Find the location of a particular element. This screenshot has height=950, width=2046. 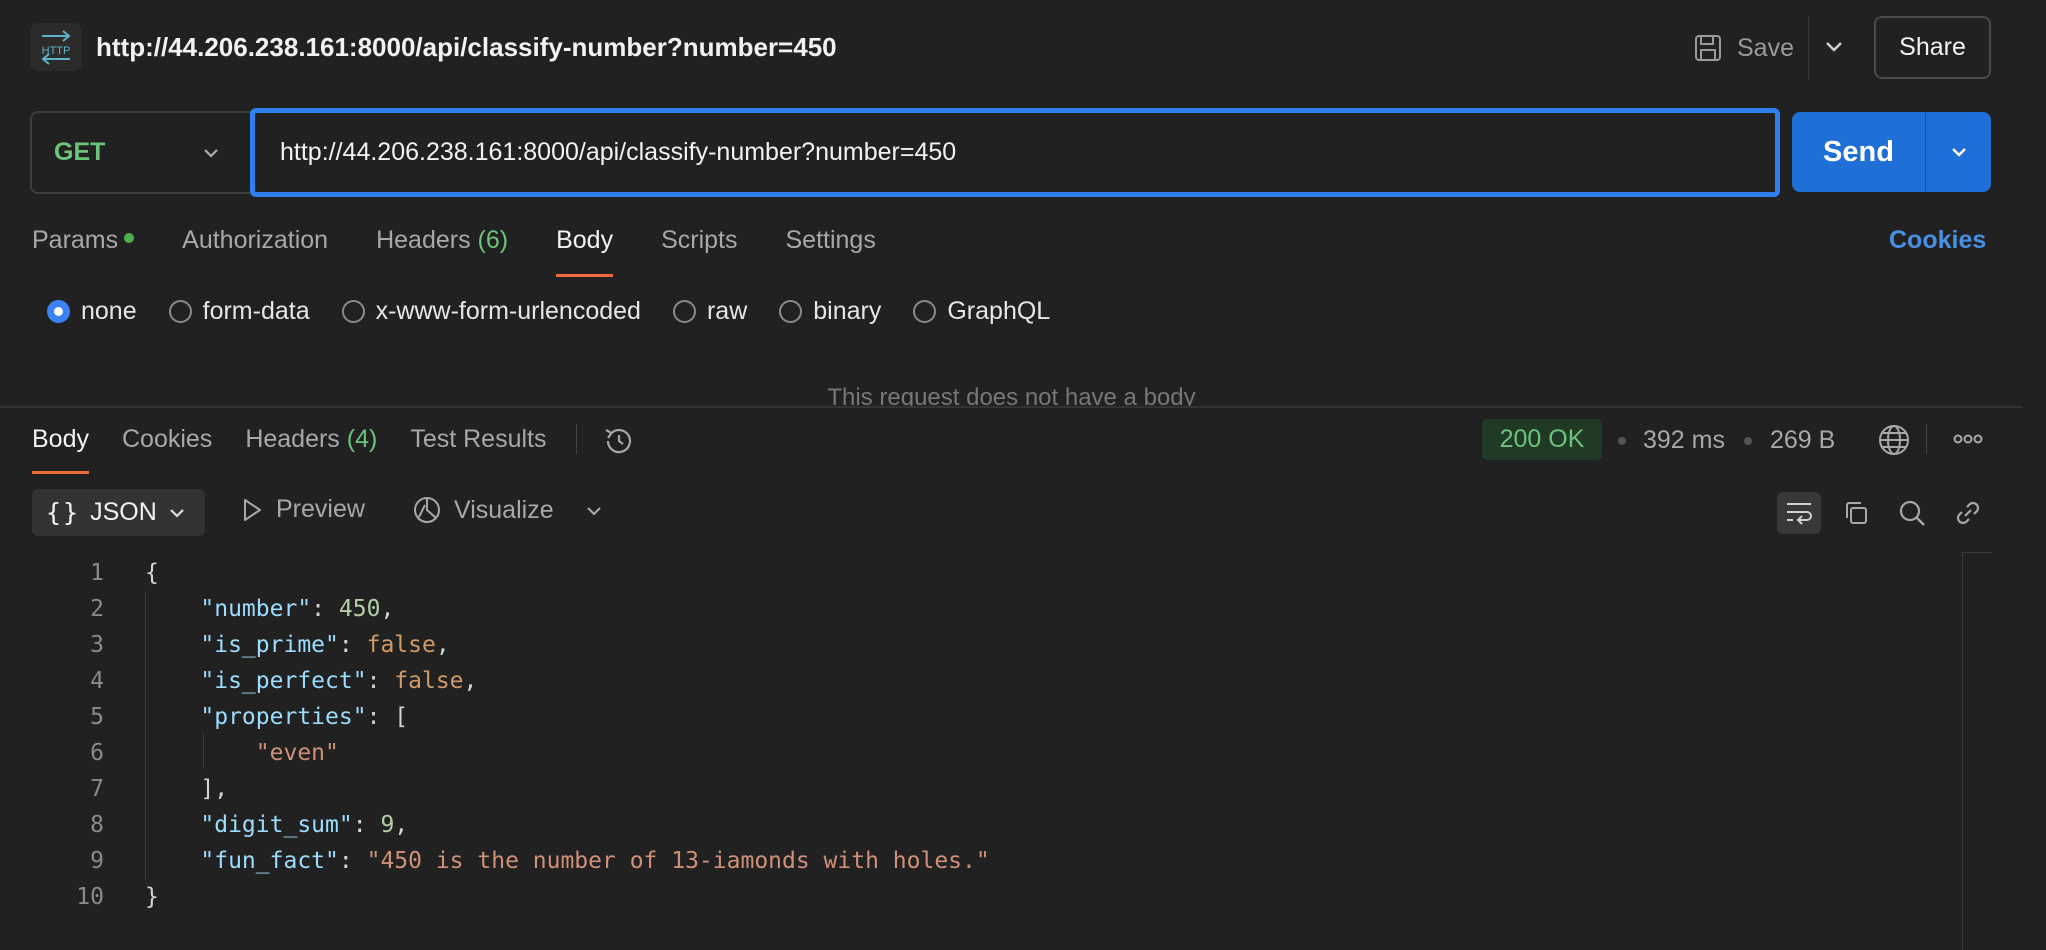

response-tab-headers: Headers (4) is located at coordinates (311, 449).